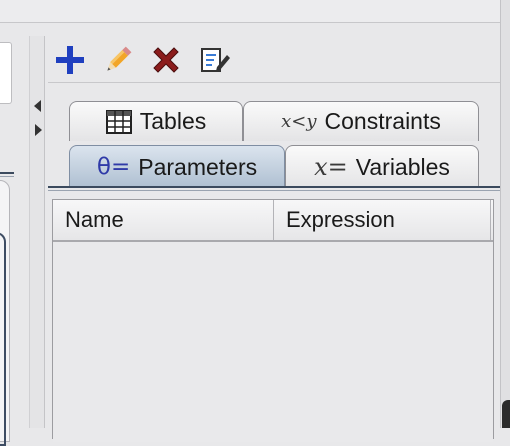 This screenshot has height=446, width=510. I want to click on split-pane-divider, so click(37, 232).